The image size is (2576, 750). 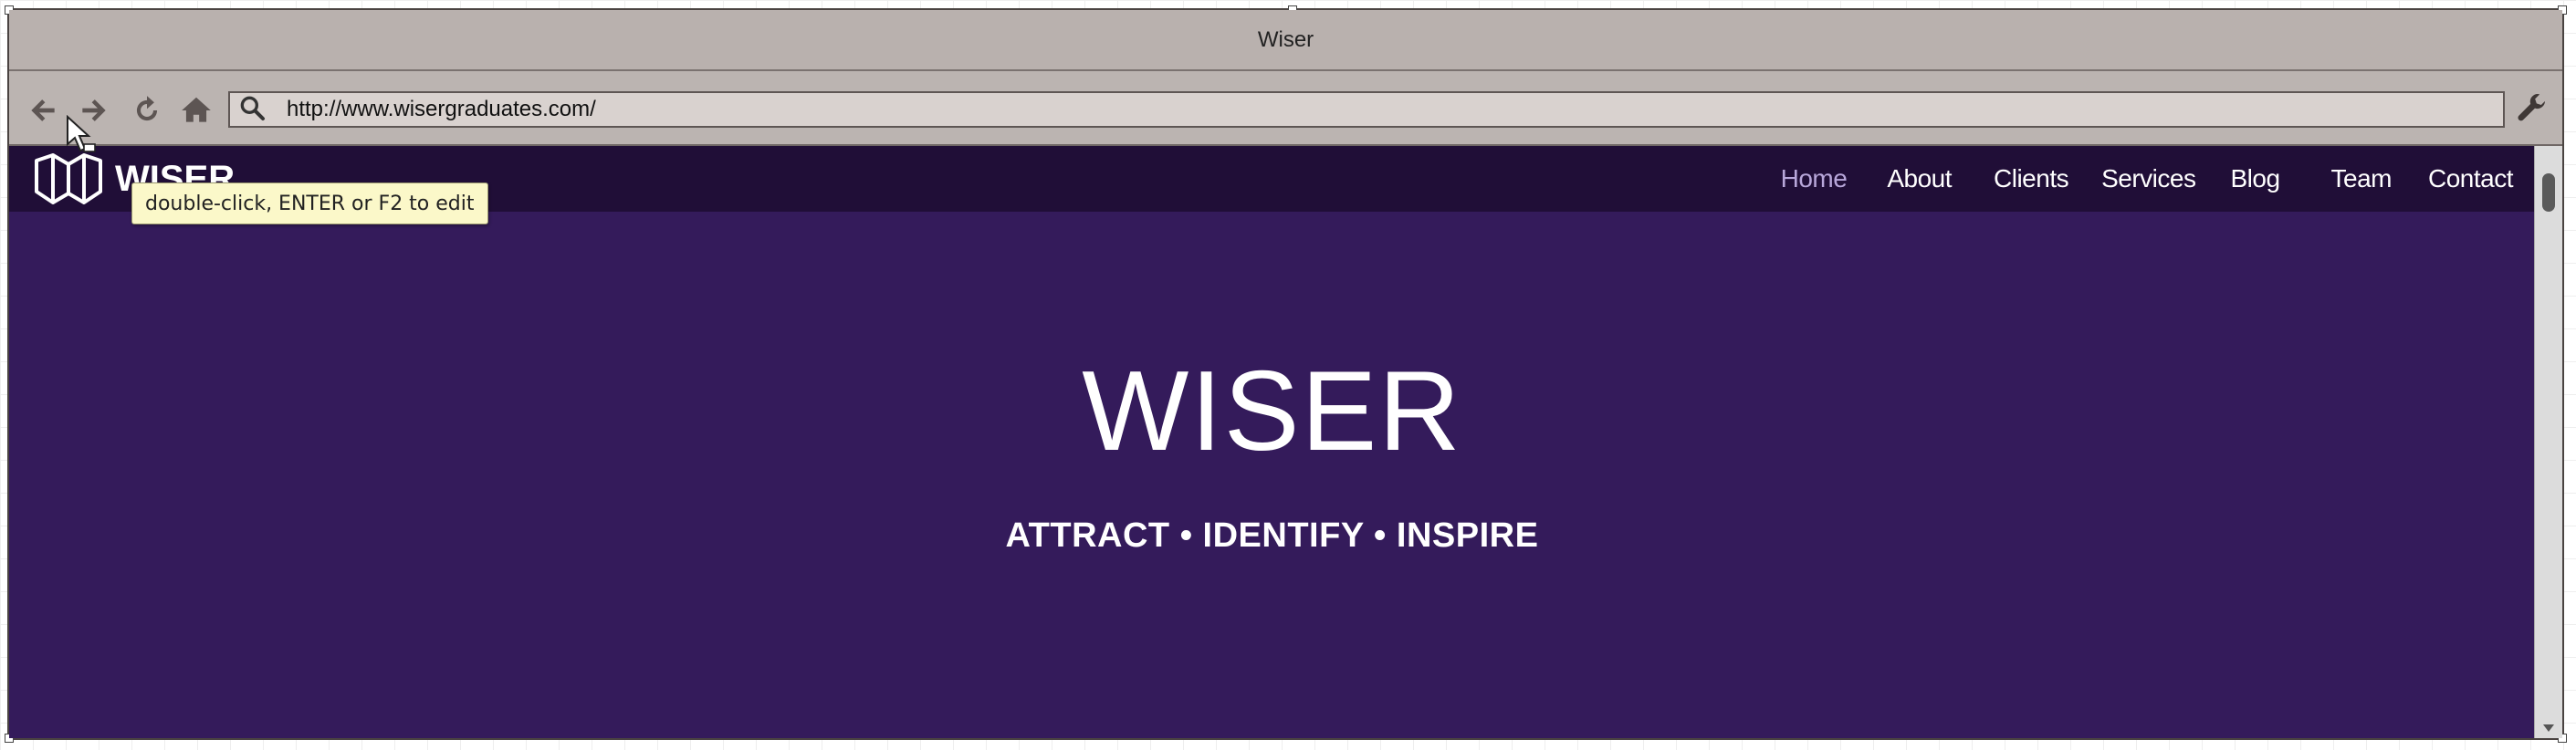 I want to click on settings-button, so click(x=2531, y=110).